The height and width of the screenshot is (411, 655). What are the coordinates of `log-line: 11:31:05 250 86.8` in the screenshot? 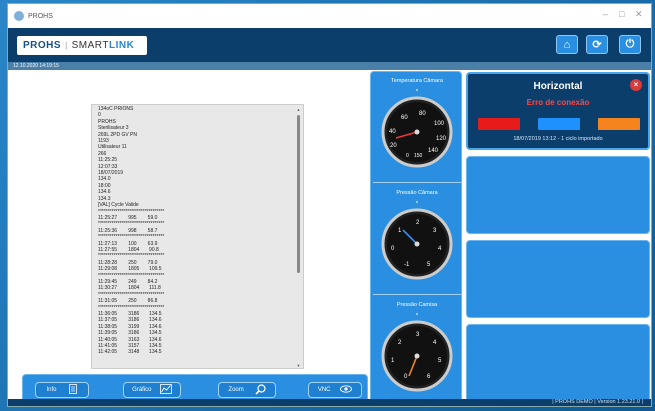 It's located at (128, 301).